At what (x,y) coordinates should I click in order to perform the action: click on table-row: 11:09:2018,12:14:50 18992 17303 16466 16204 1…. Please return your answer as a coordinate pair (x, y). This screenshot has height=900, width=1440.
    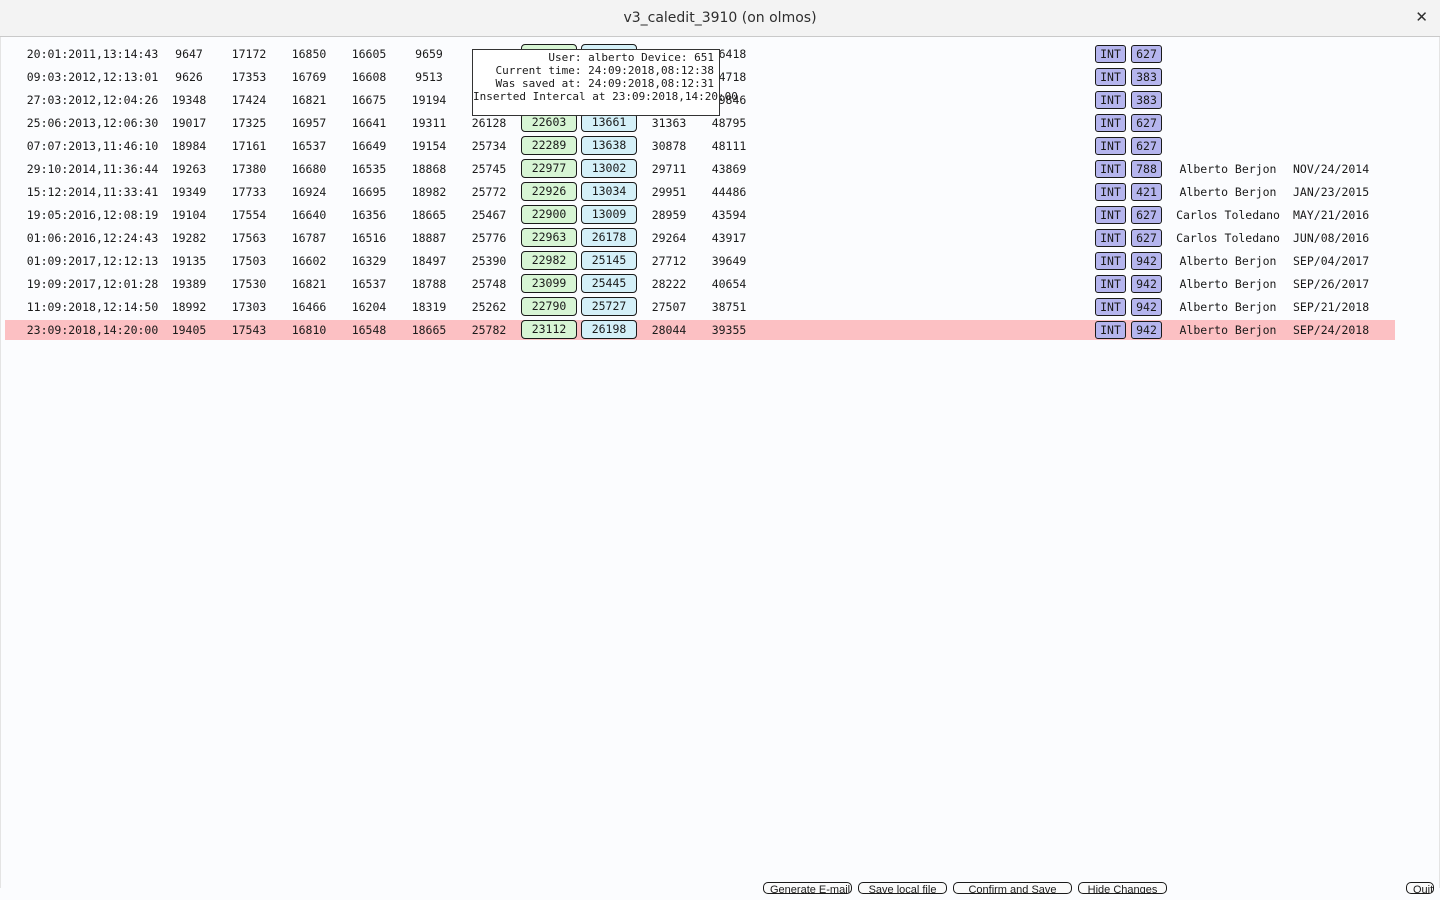
    Looking at the image, I should click on (700, 307).